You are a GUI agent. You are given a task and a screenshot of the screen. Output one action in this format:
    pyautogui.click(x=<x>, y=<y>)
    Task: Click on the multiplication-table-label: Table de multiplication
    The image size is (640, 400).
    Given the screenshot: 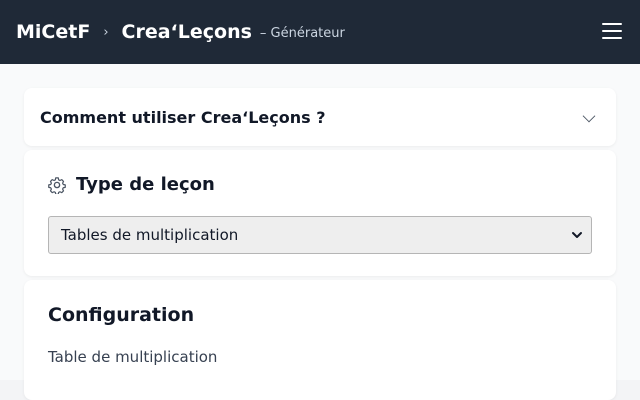 What is the action you would take?
    pyautogui.click(x=133, y=357)
    